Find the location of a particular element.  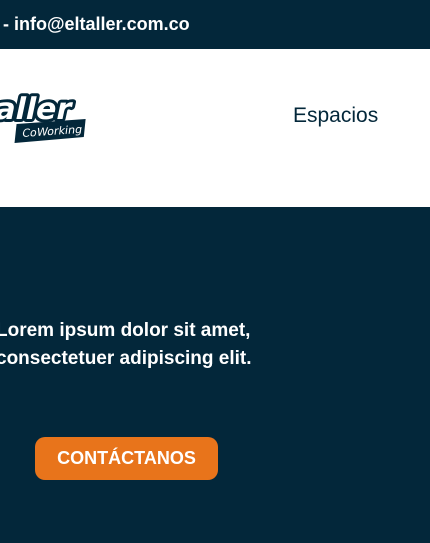

hero-line-2: consectetuer adipiscing elit. is located at coordinates (126, 358).